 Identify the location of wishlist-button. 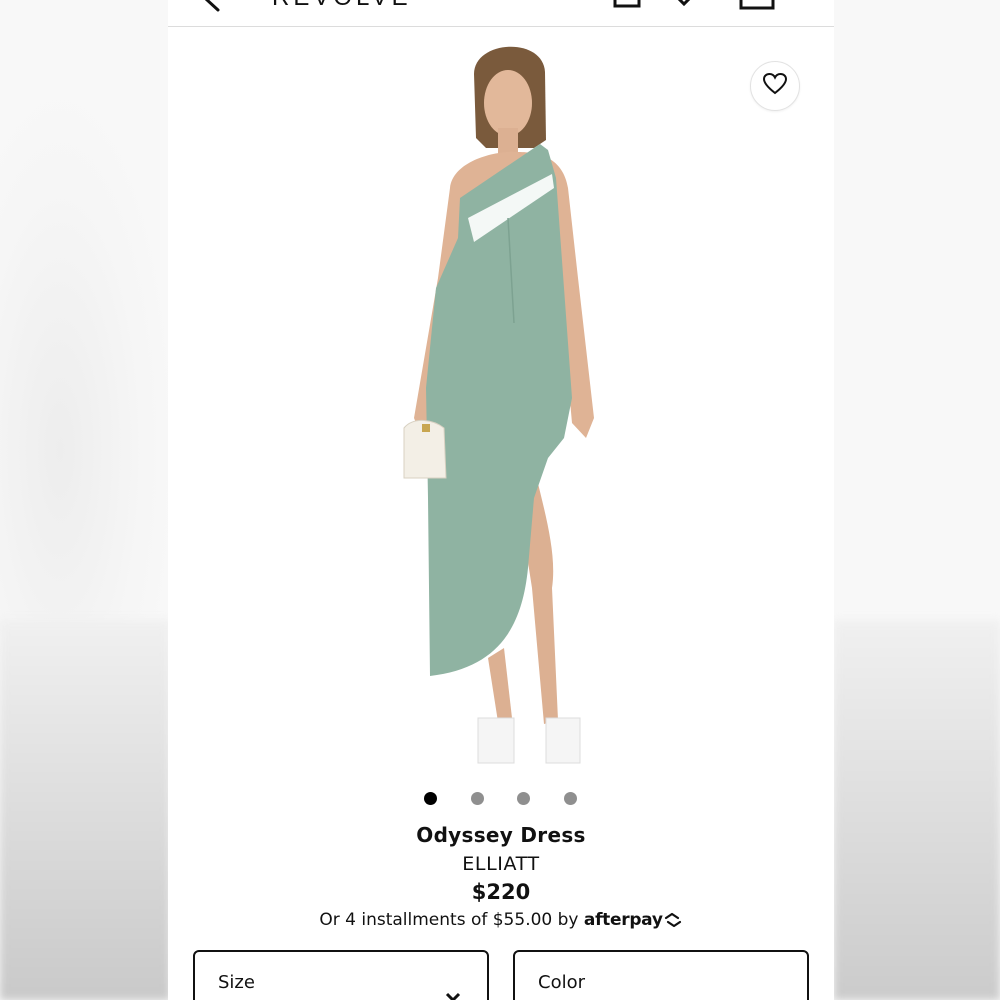
(775, 86).